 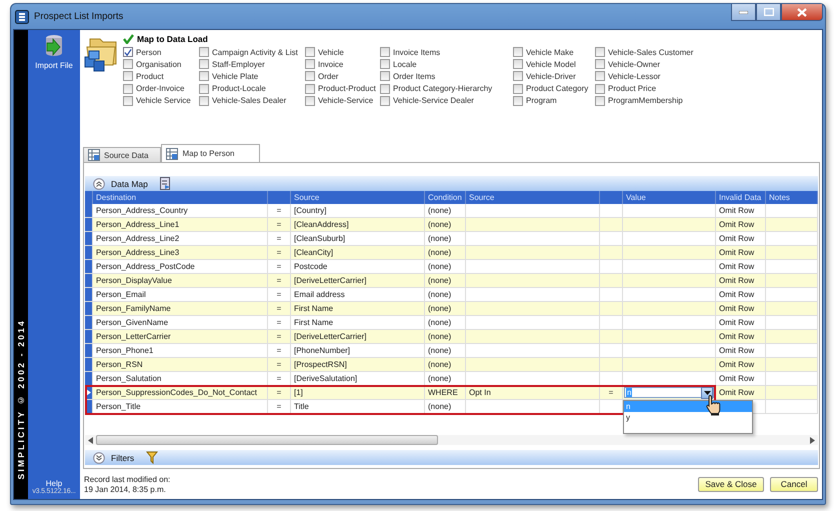 I want to click on entity-checkbox: Person, so click(x=161, y=52).